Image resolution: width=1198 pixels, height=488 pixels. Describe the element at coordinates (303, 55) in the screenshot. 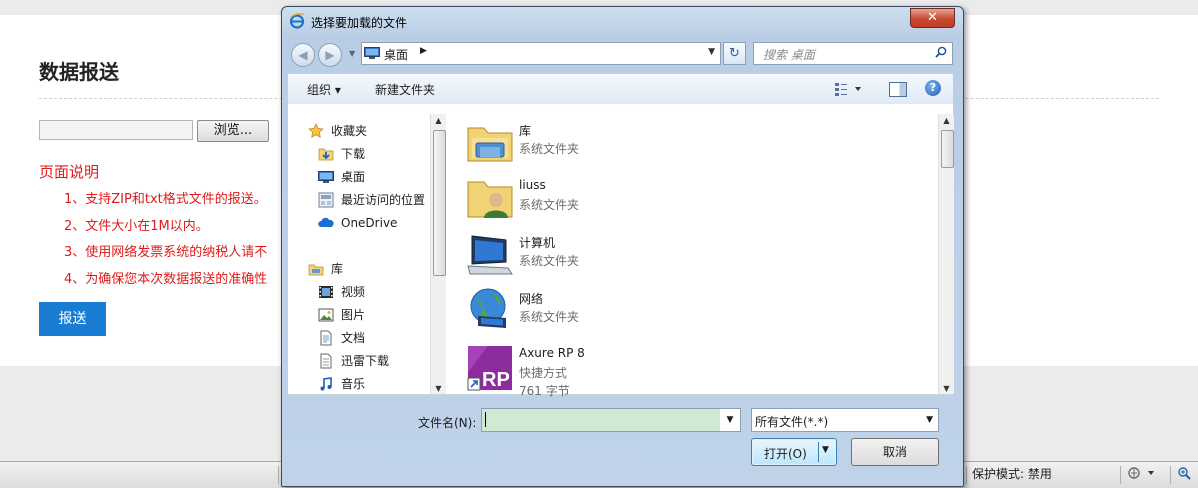

I see `back-button: ◀` at that location.